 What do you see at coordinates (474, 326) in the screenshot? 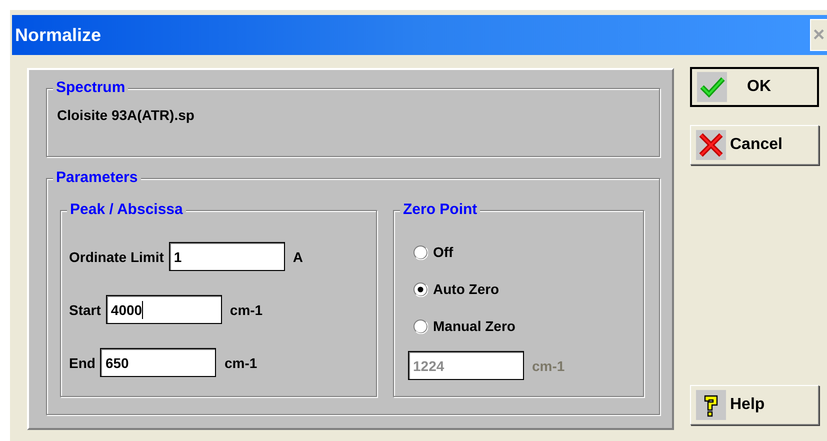
I see `radio-label: Manual Zero` at bounding box center [474, 326].